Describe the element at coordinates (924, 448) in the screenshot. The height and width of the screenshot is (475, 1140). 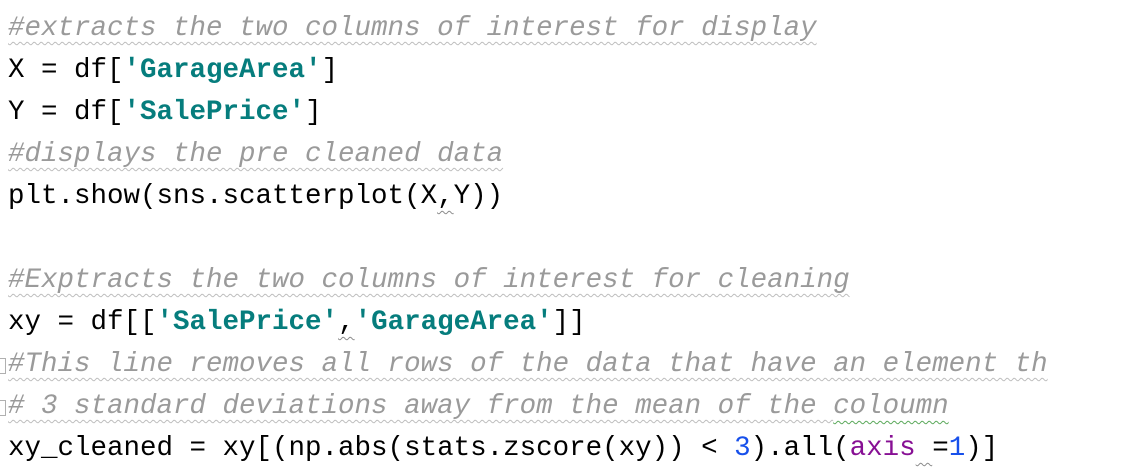
I see `pep8-warning-space` at that location.